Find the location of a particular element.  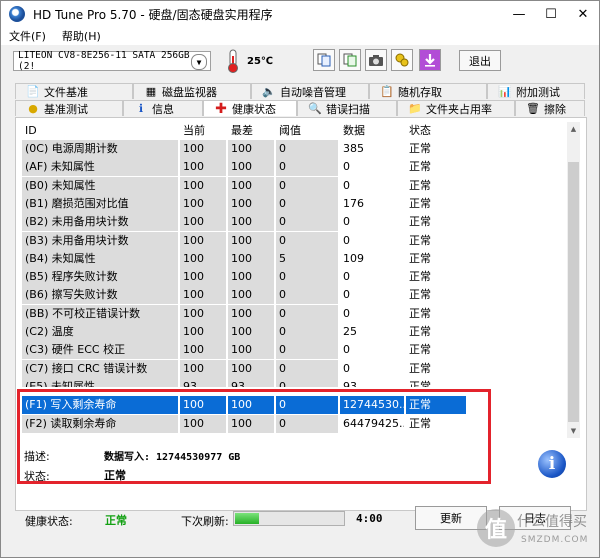

table-cell: (E5) 未知属性 is located at coordinates (100, 382).